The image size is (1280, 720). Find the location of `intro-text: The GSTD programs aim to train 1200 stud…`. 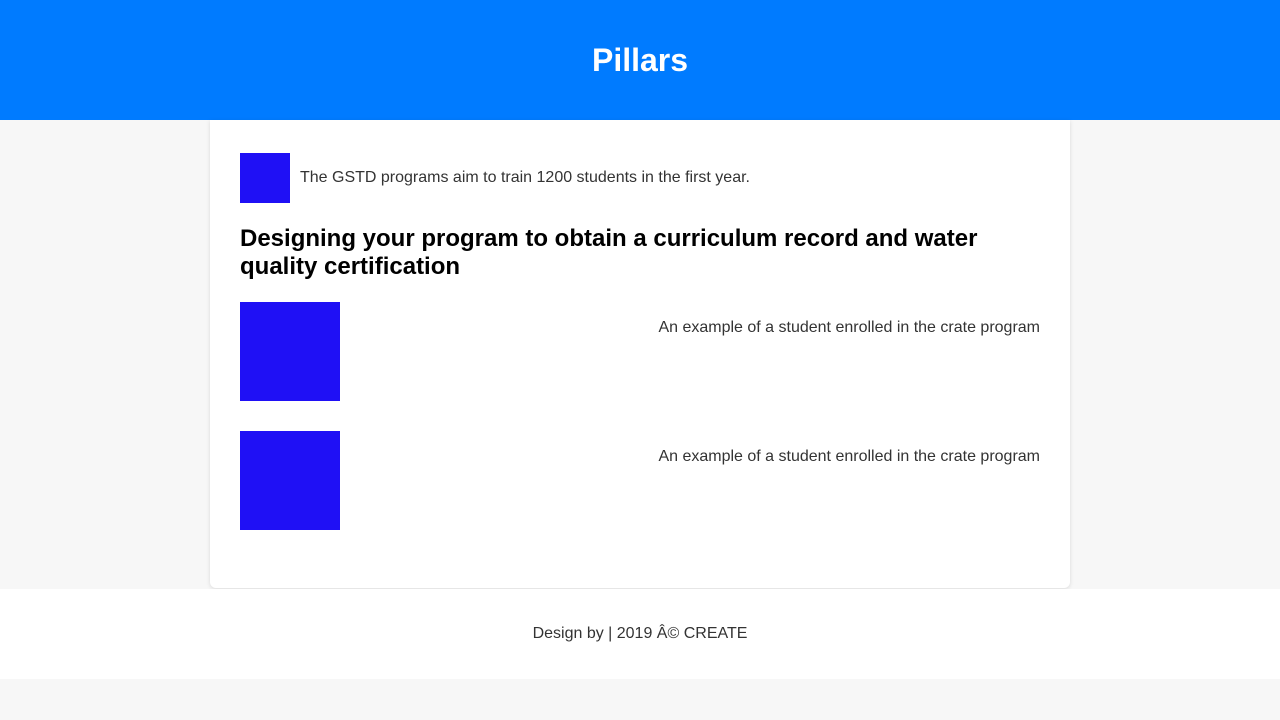

intro-text: The GSTD programs aim to train 1200 stud… is located at coordinates (525, 177).